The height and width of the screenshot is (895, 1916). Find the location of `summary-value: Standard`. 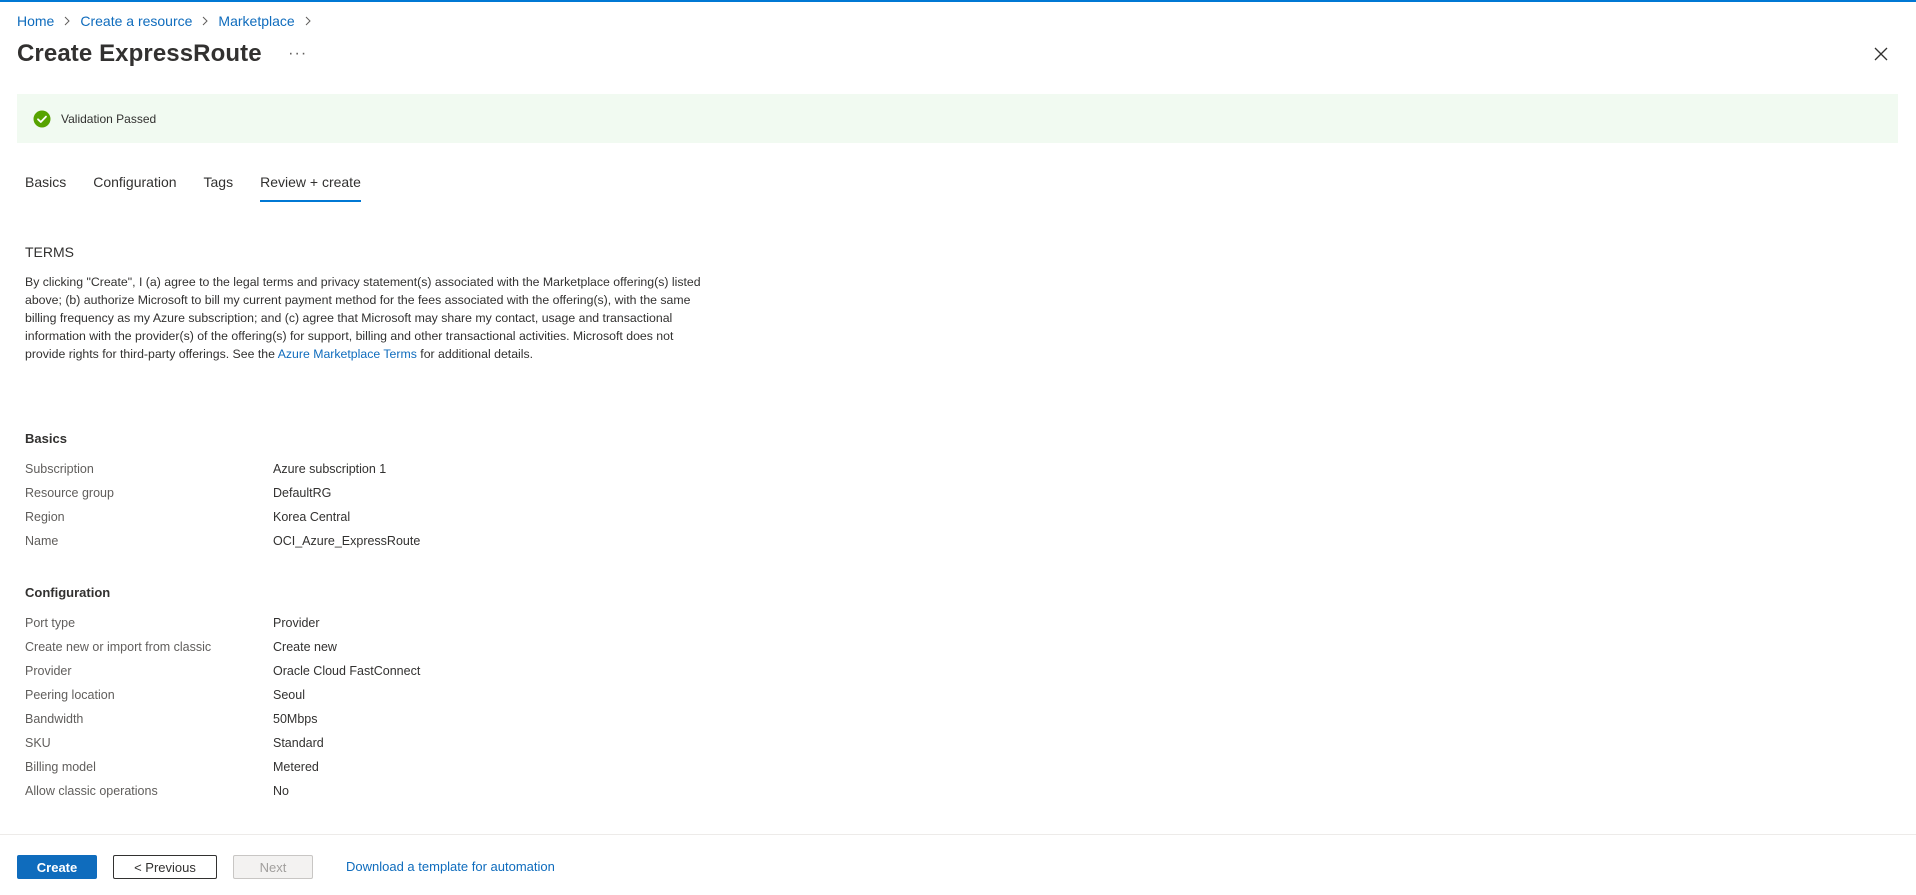

summary-value: Standard is located at coordinates (298, 743).